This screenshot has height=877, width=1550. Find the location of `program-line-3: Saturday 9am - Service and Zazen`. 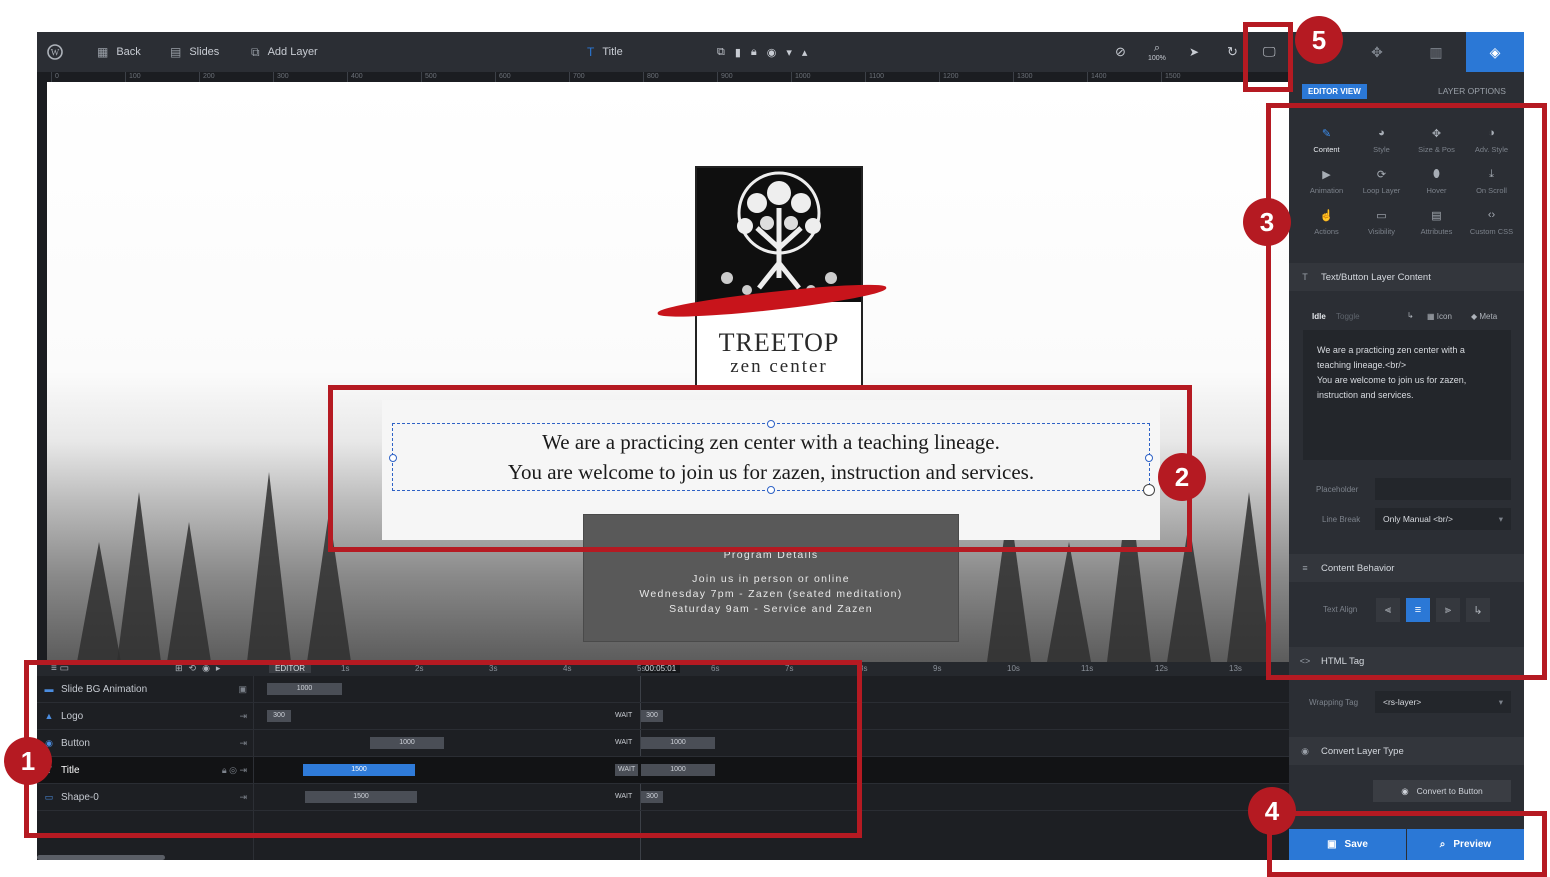

program-line-3: Saturday 9am - Service and Zazen is located at coordinates (771, 609).